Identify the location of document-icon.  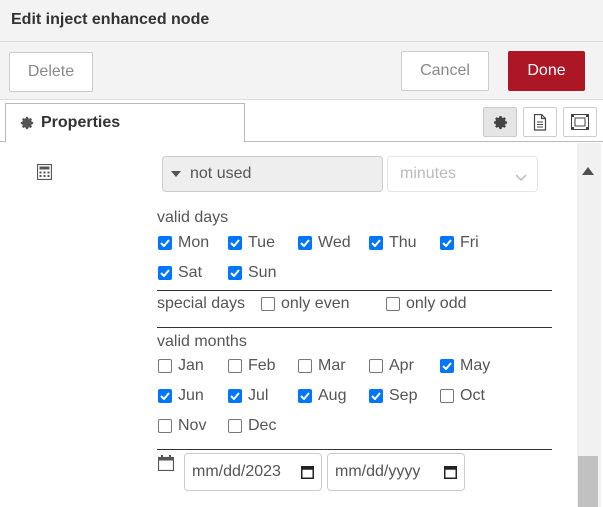
(540, 122).